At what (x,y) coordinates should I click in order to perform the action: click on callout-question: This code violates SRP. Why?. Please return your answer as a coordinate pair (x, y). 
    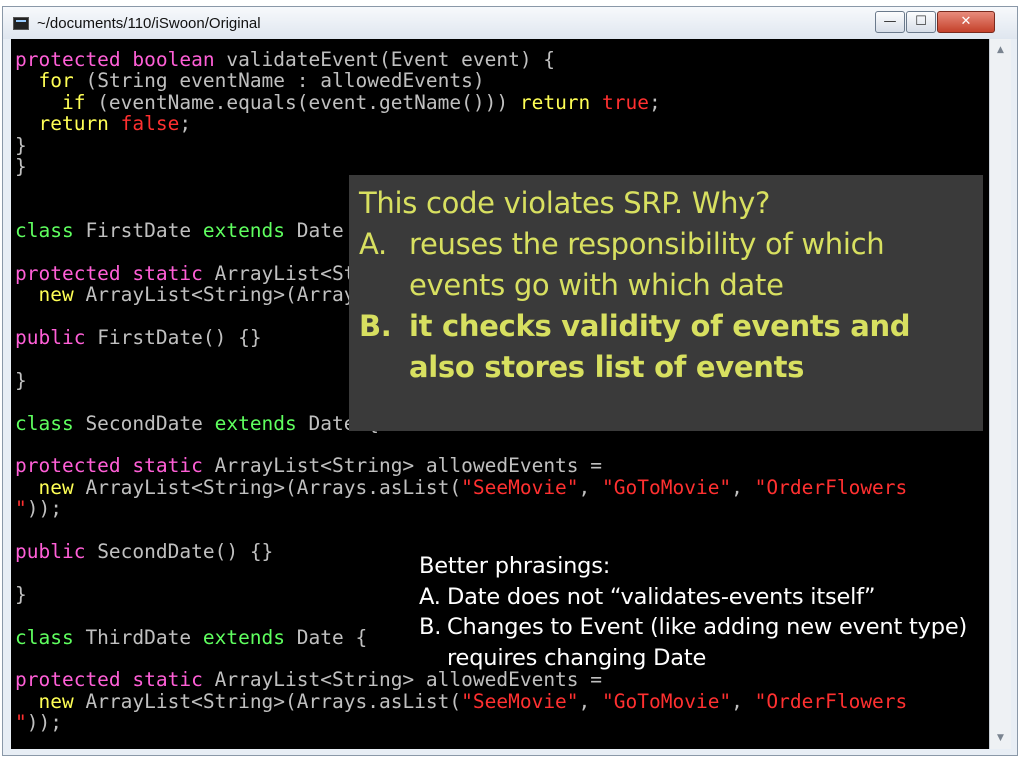
    Looking at the image, I should click on (565, 203).